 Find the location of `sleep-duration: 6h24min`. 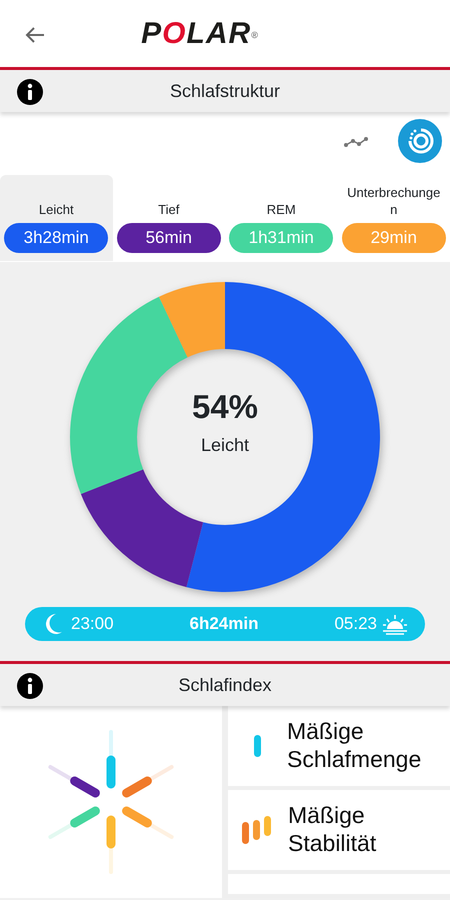

sleep-duration: 6h24min is located at coordinates (224, 624).